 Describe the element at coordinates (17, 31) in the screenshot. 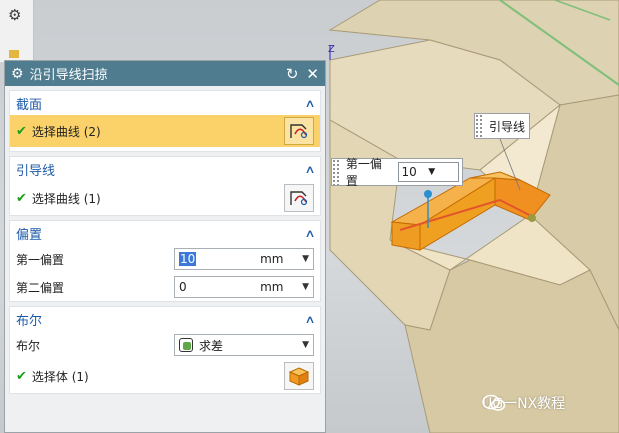

I see `resource-bar: ⚙` at that location.